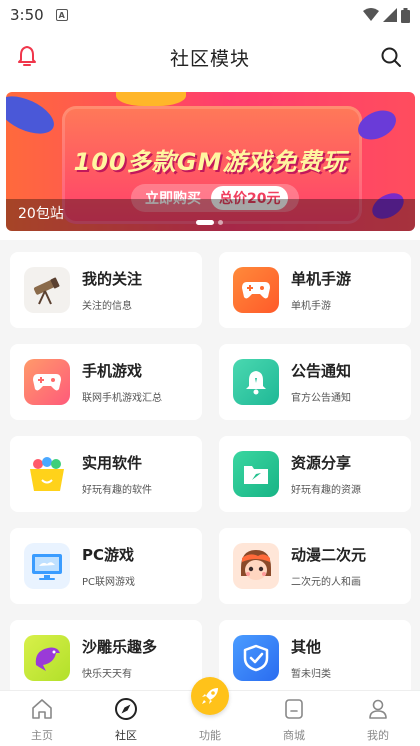  I want to click on telescope-icon, so click(47, 290).